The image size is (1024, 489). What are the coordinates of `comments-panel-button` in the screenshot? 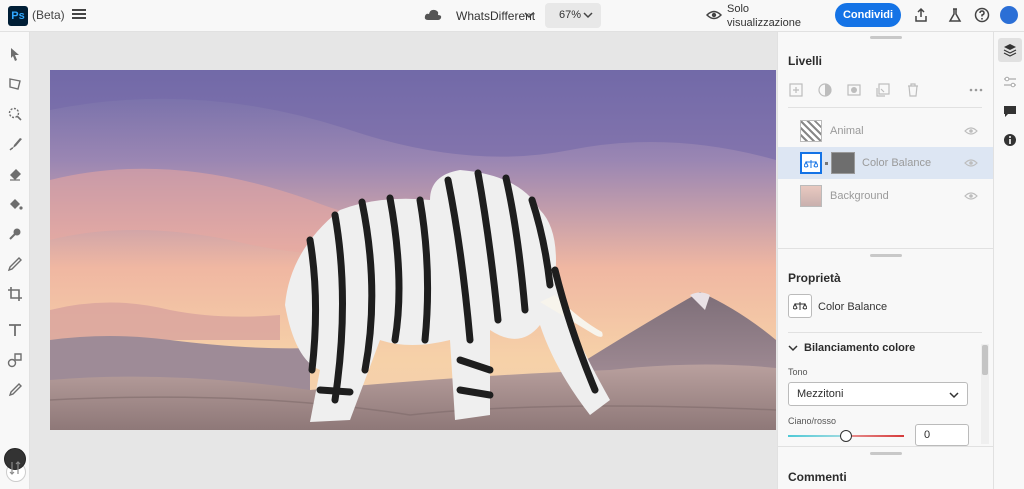 It's located at (1010, 112).